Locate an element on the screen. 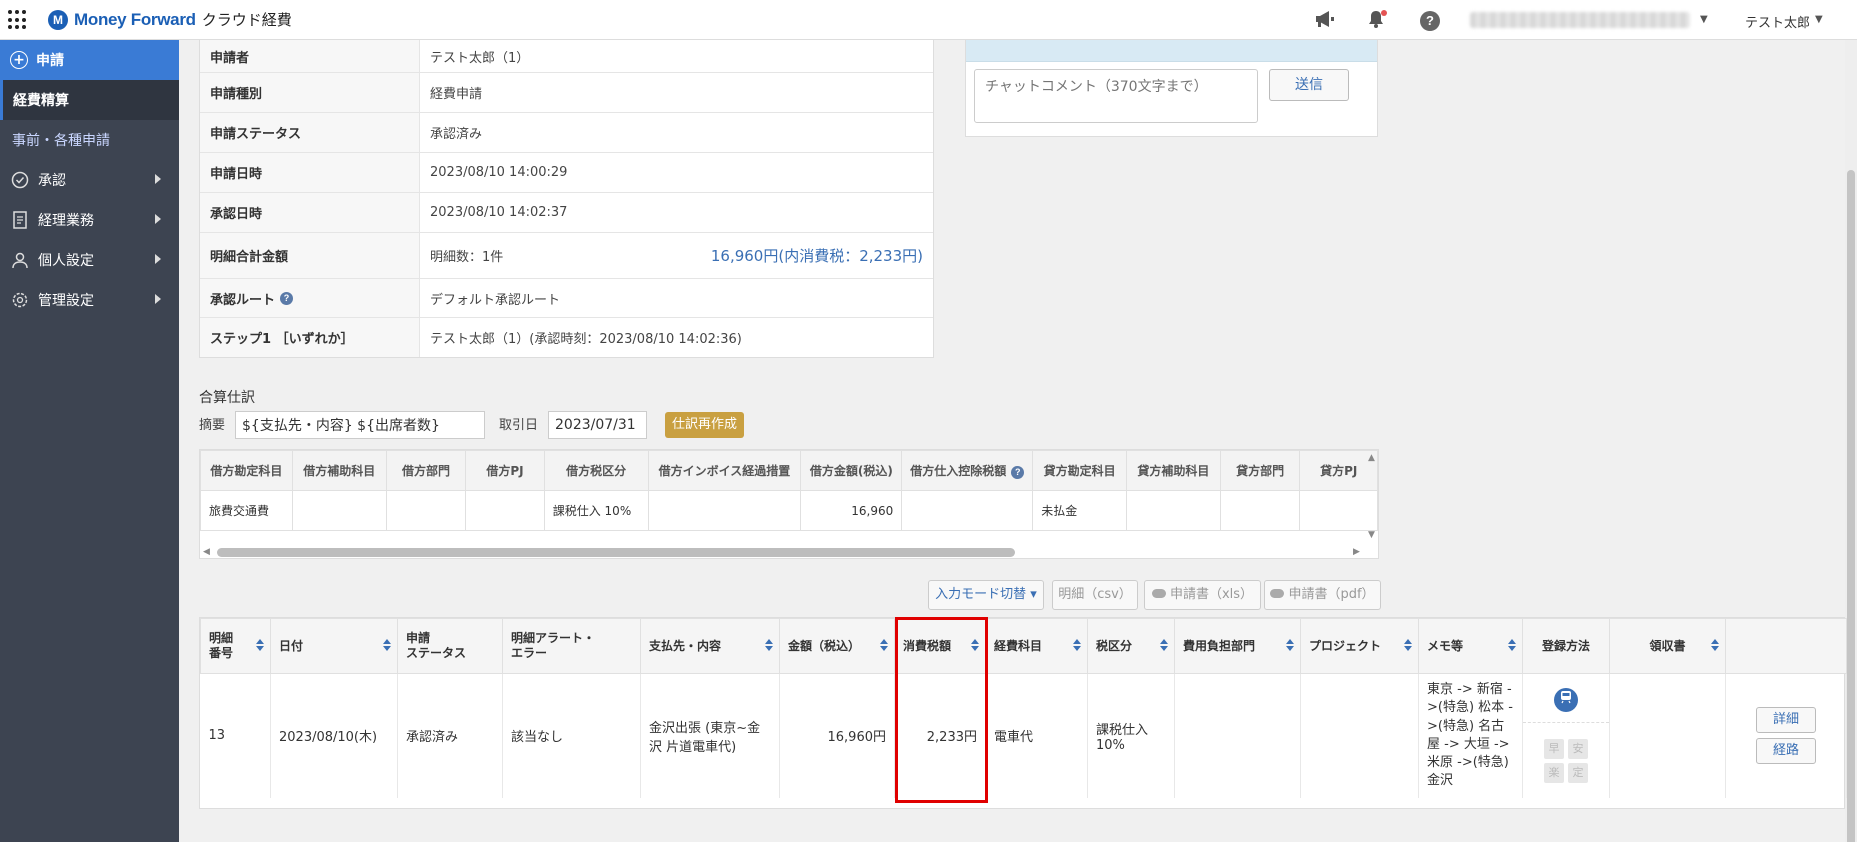 The width and height of the screenshot is (1857, 842). office-dropdown-caret-icon: ▼ is located at coordinates (1704, 19).